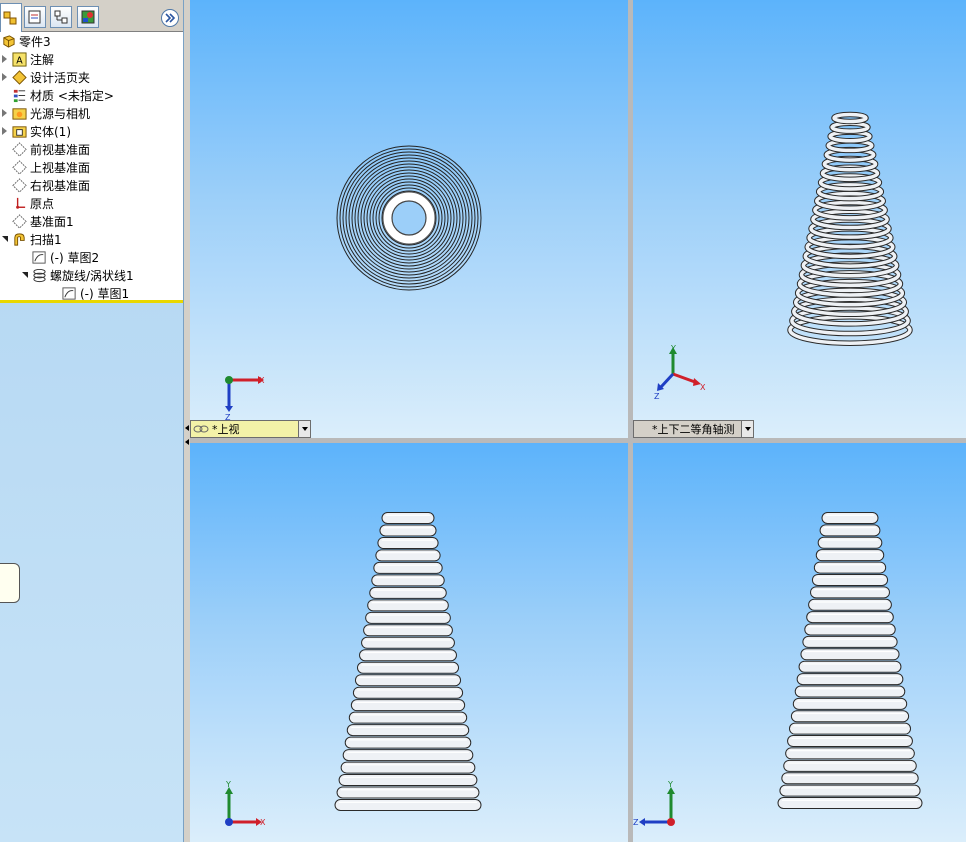 The width and height of the screenshot is (966, 842). Describe the element at coordinates (88, 17) in the screenshot. I see `displaymanager-tab` at that location.